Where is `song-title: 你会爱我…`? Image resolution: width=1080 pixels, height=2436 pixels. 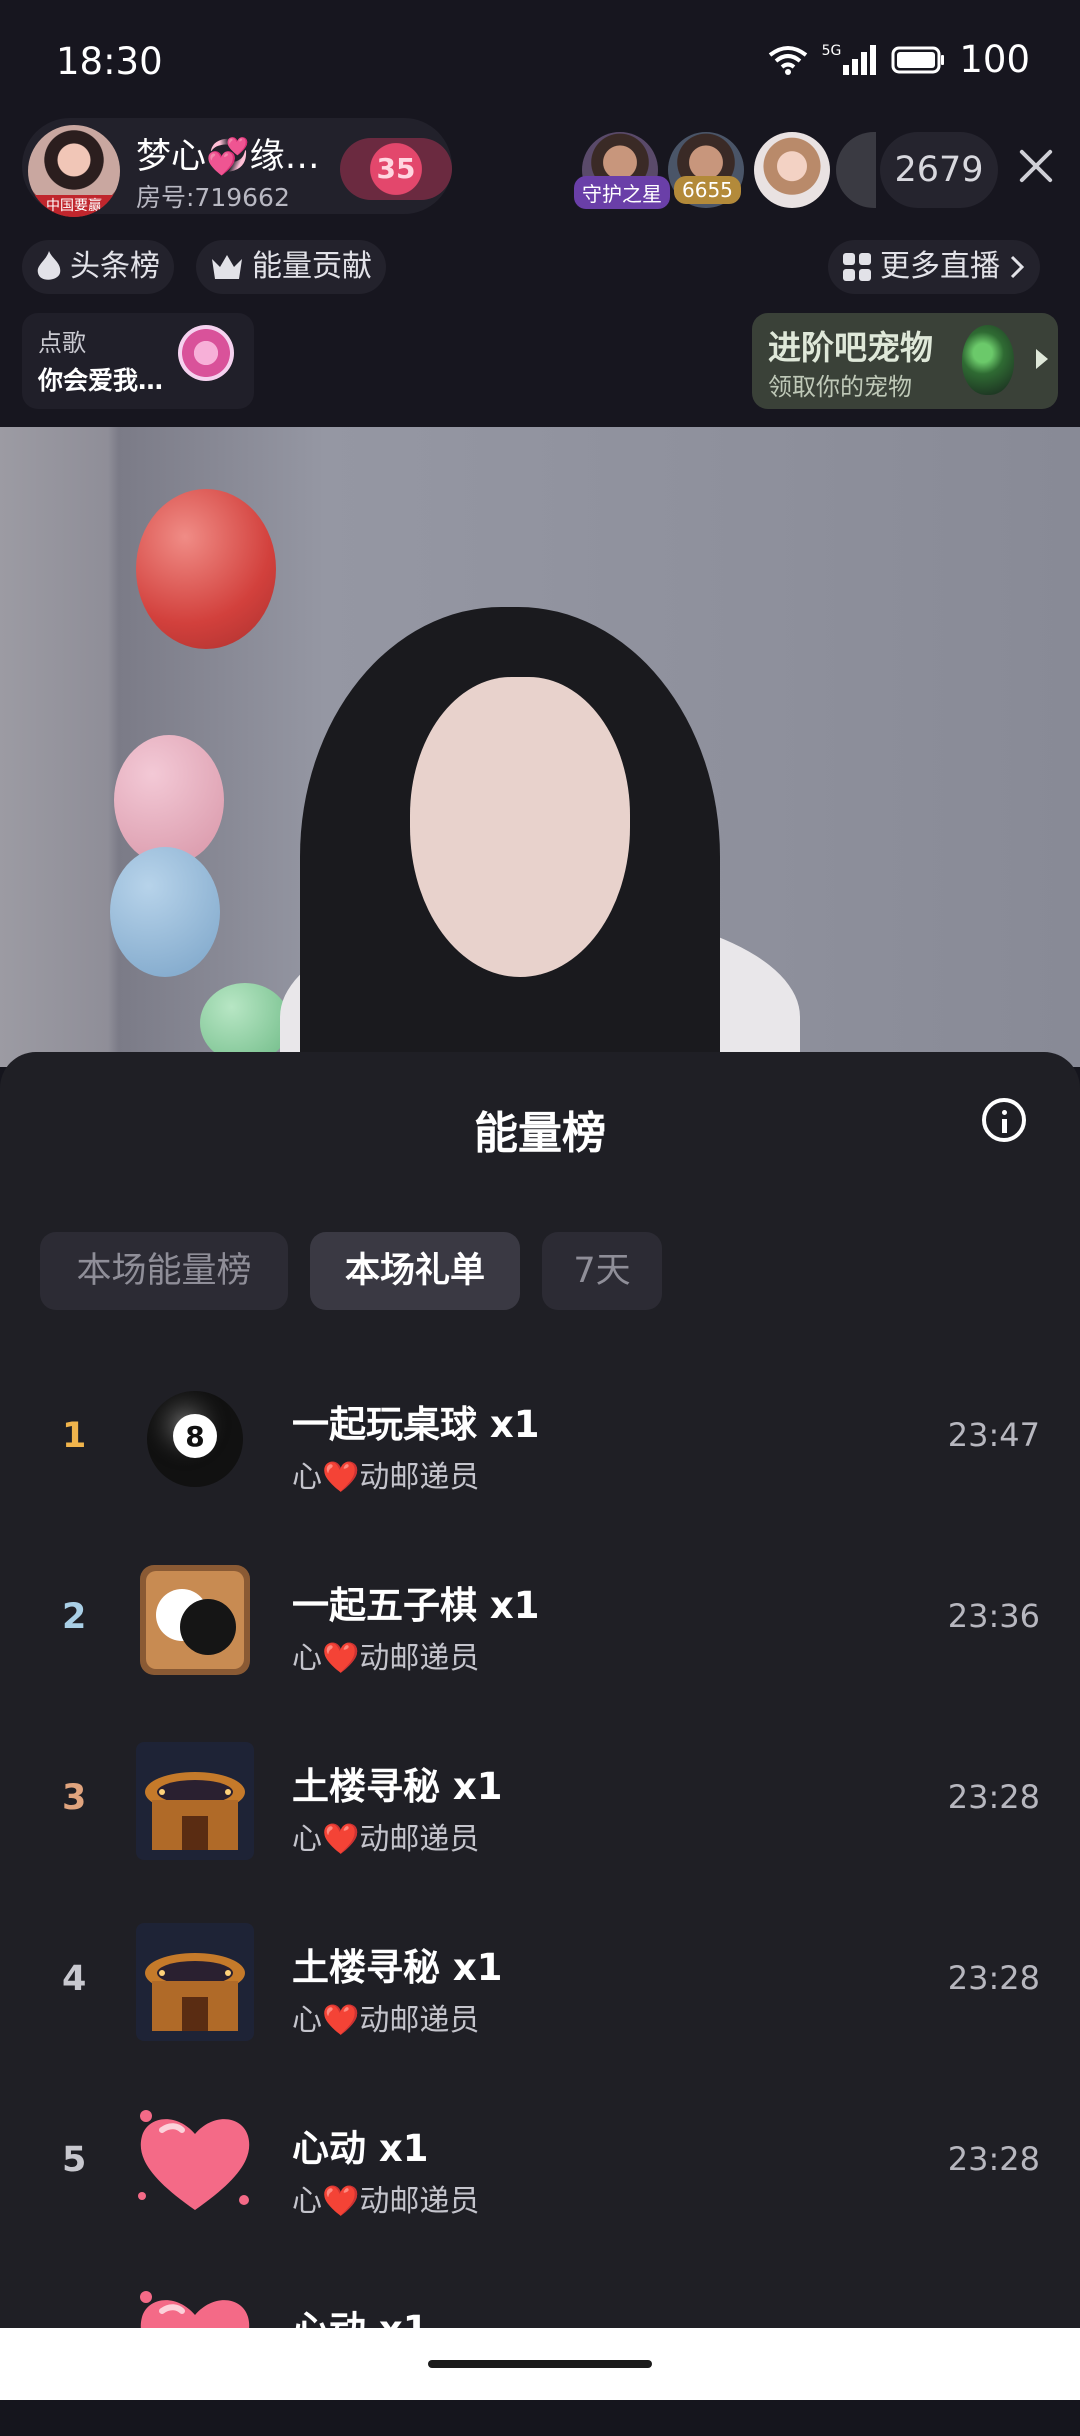
song-title: 你会爱我… is located at coordinates (101, 380).